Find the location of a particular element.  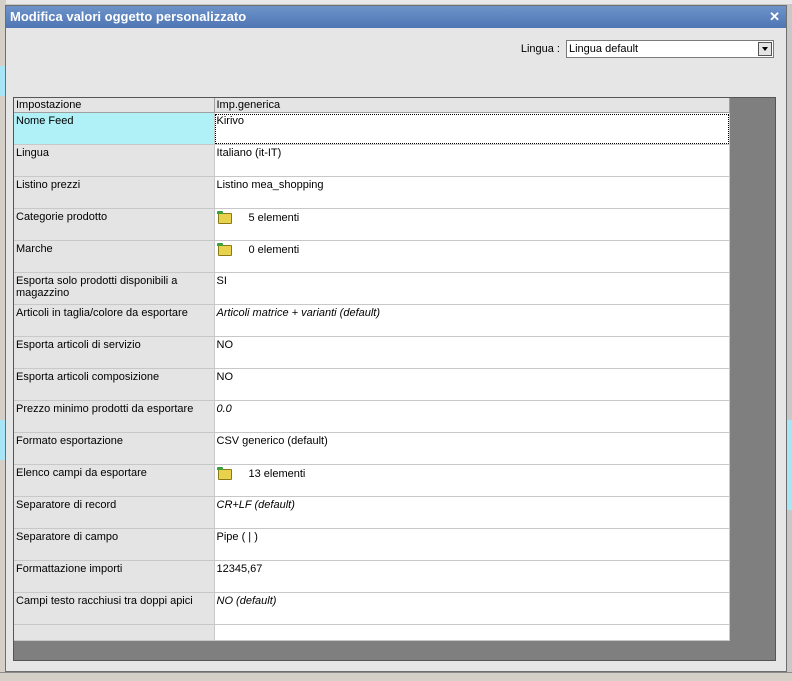

setting-name-cell: Separatore di record is located at coordinates (114, 512).